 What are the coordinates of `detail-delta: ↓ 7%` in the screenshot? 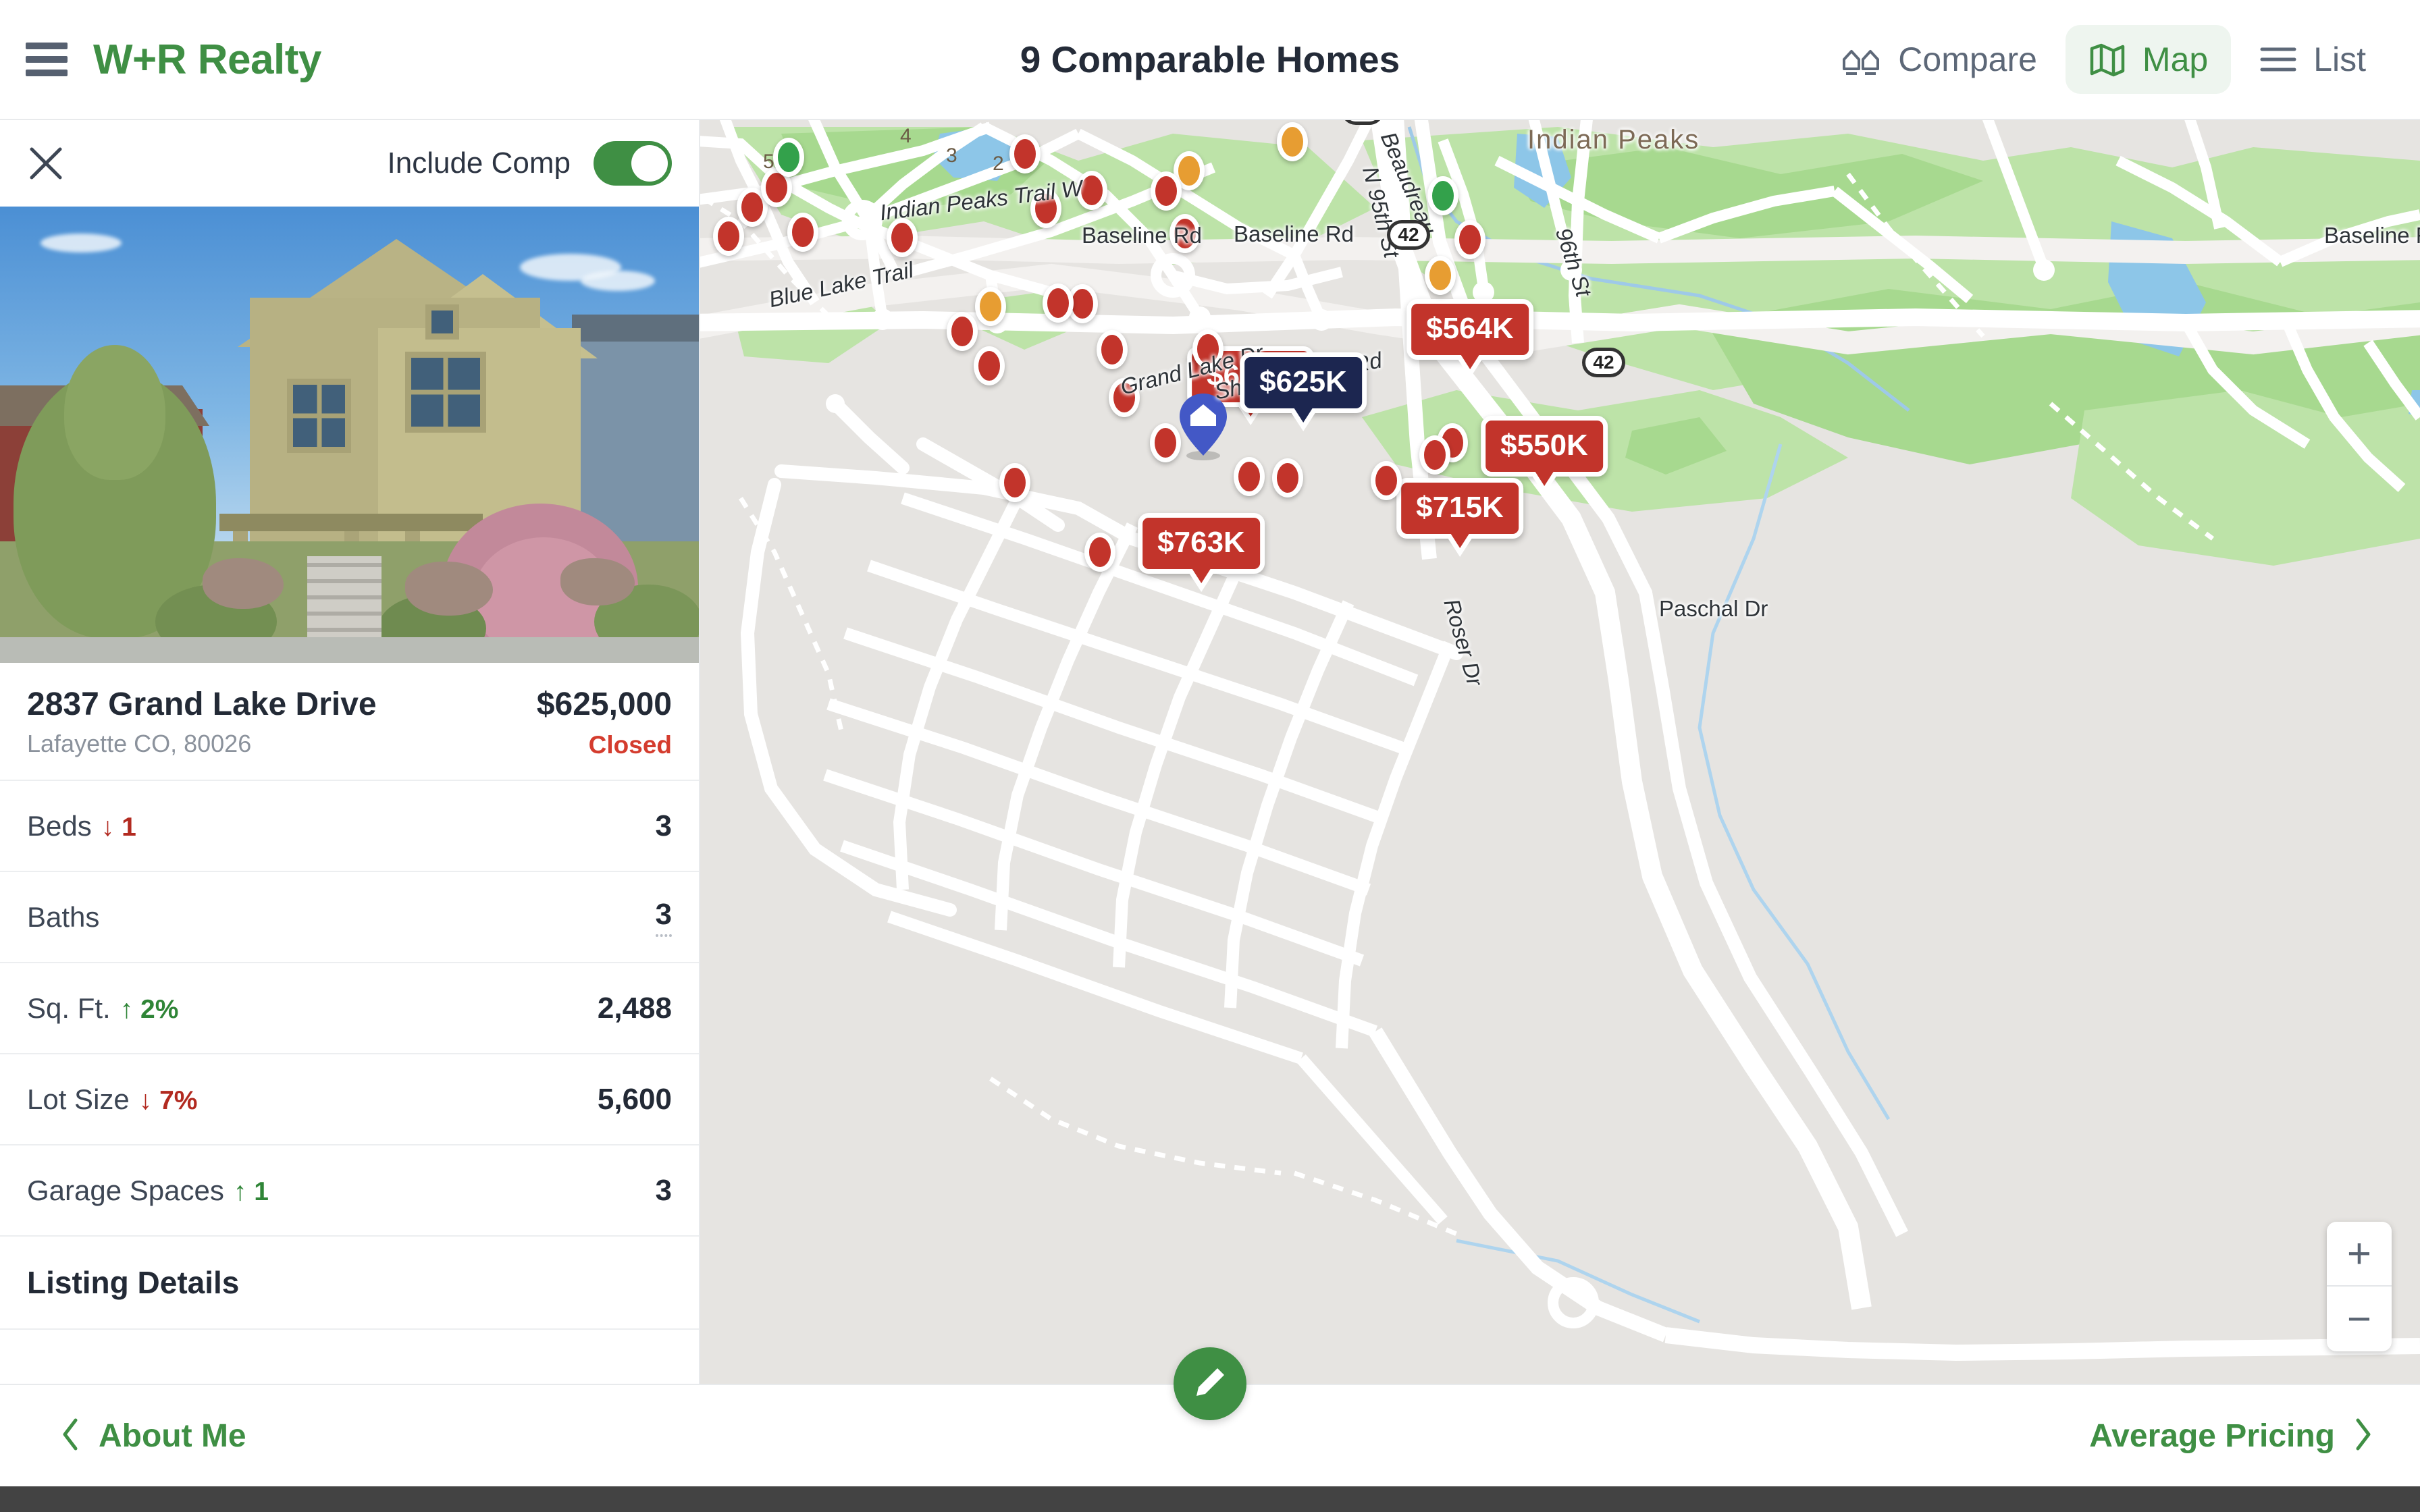 It's located at (168, 1100).